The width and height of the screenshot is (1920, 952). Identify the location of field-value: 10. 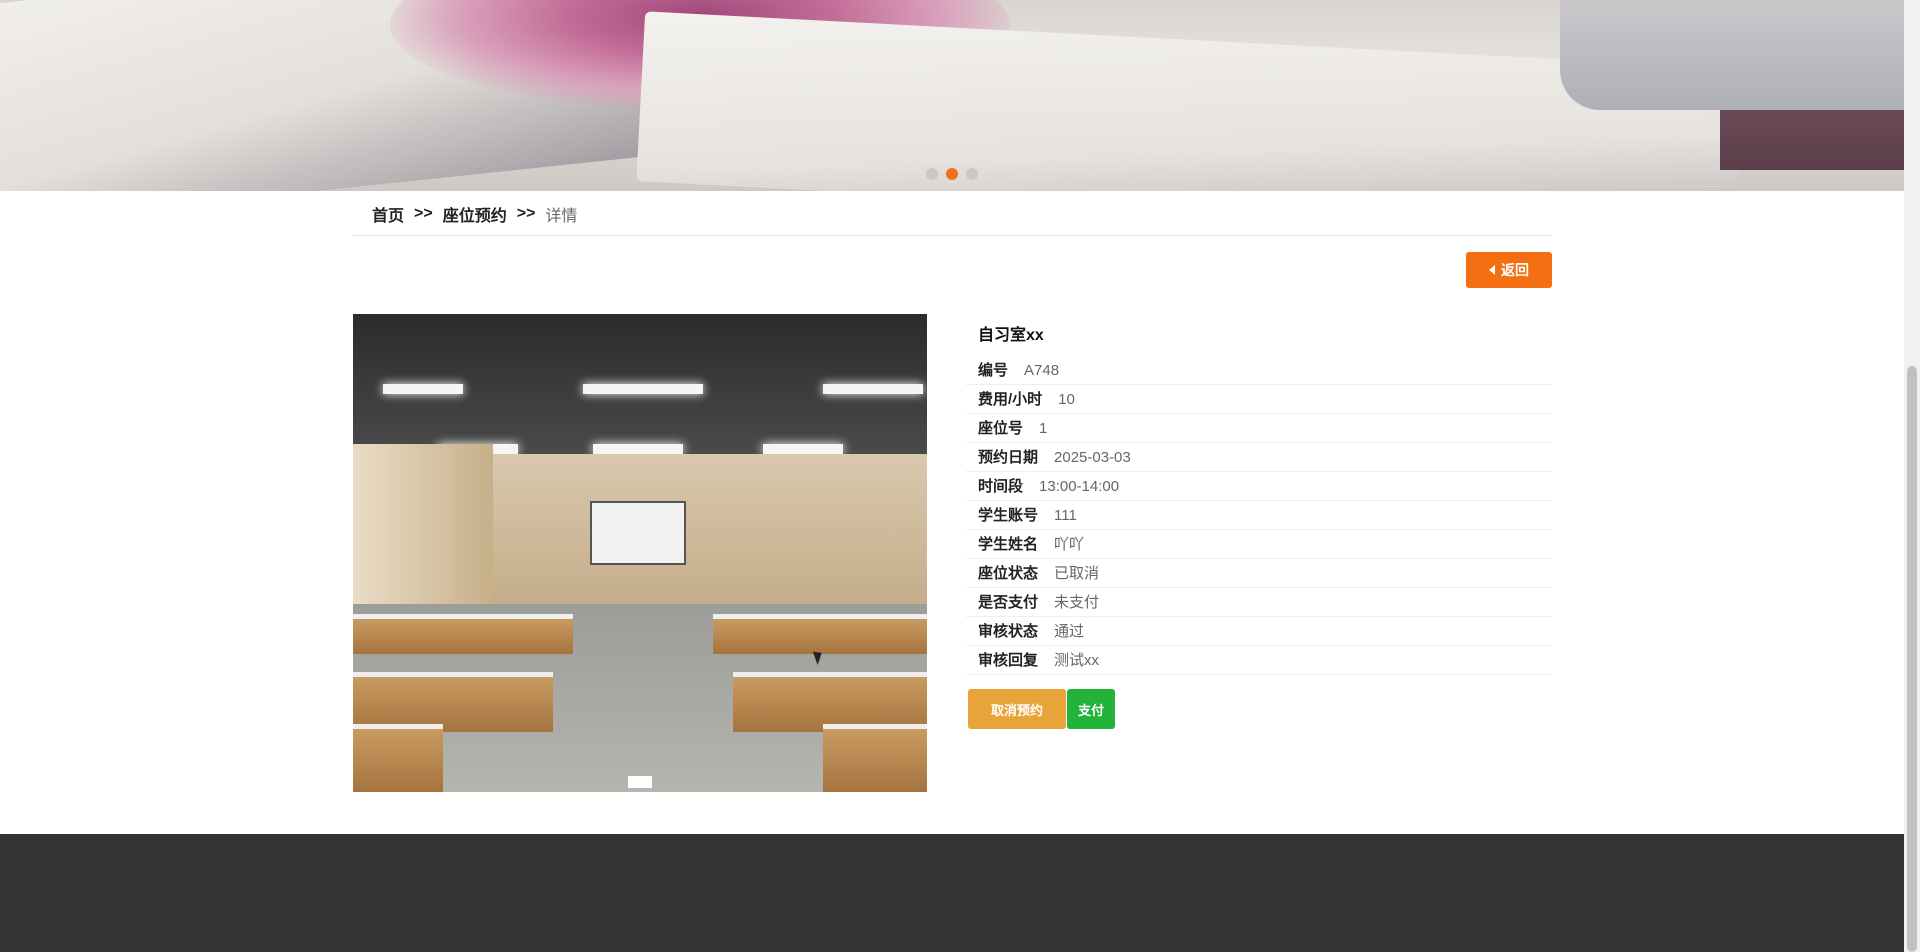
(1066, 399).